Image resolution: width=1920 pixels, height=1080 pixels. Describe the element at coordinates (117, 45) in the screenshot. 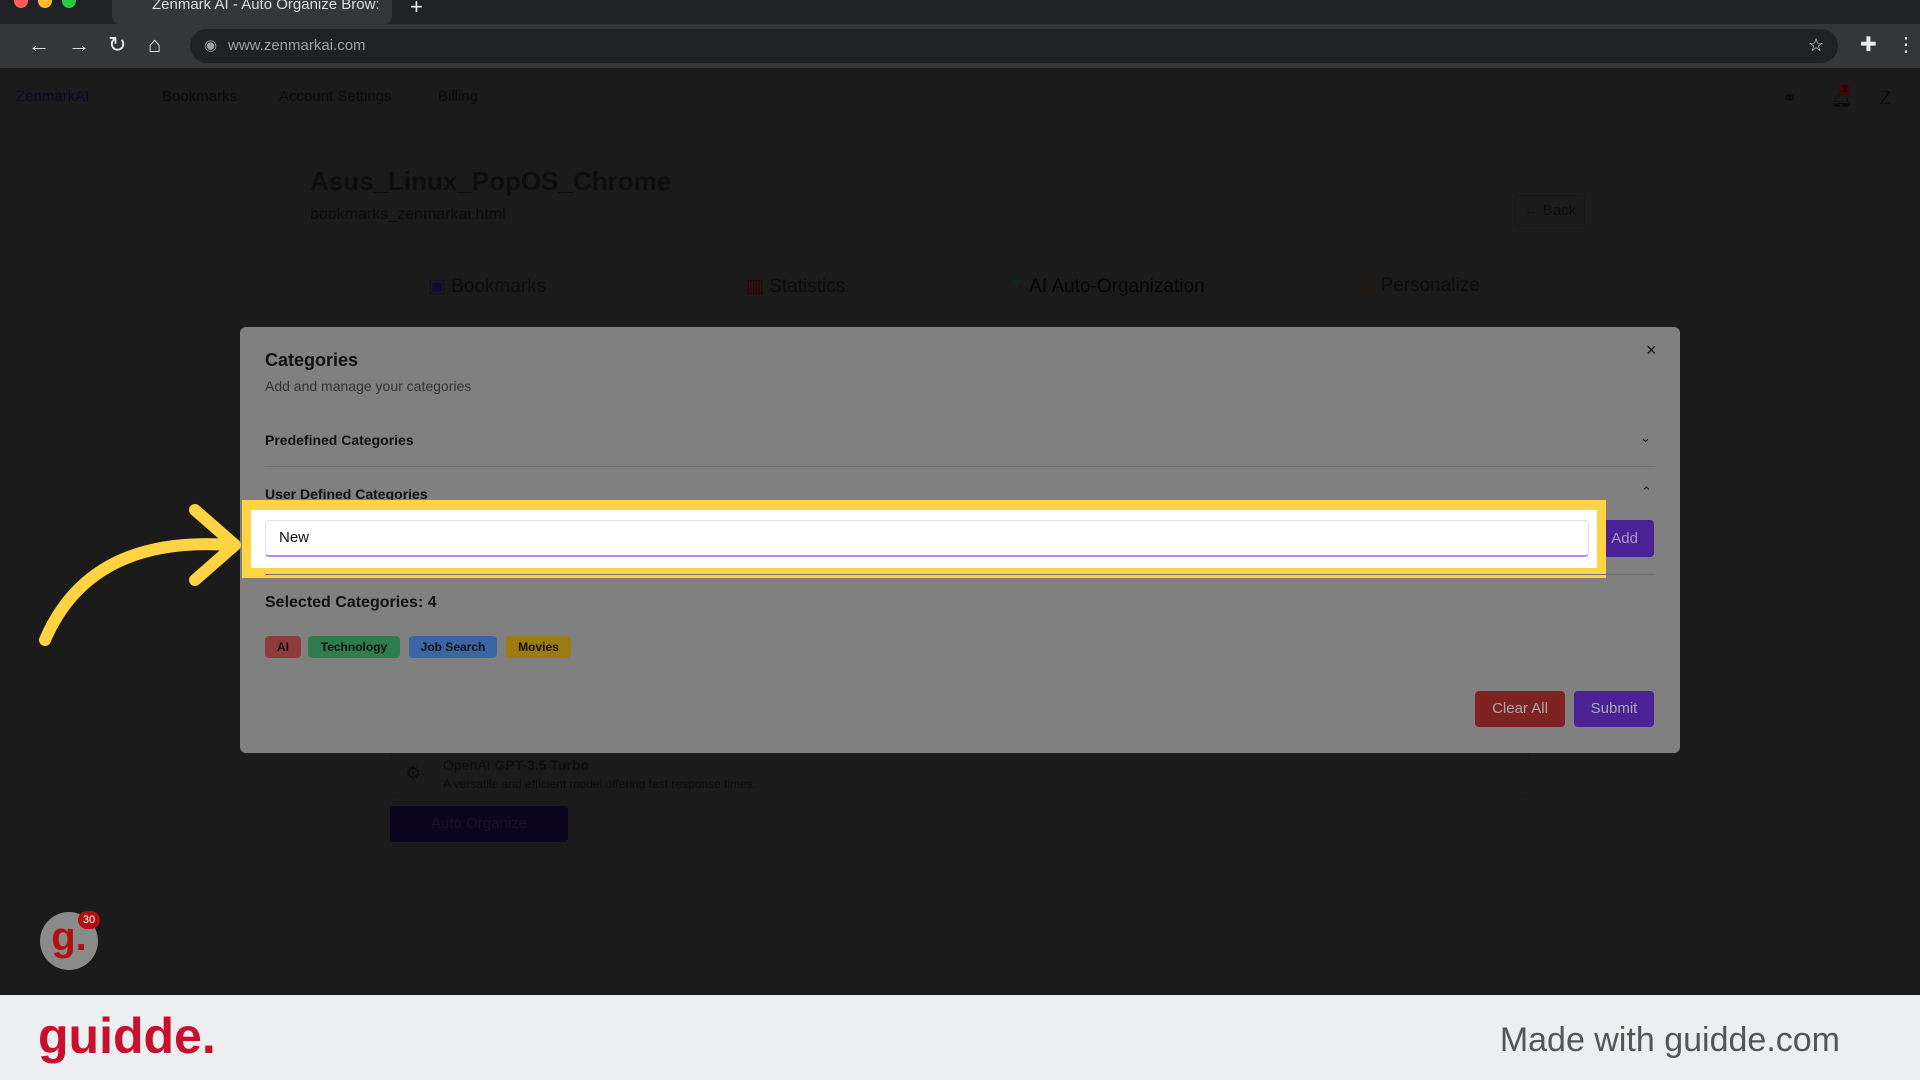

I see `reload-icon: ↻` at that location.